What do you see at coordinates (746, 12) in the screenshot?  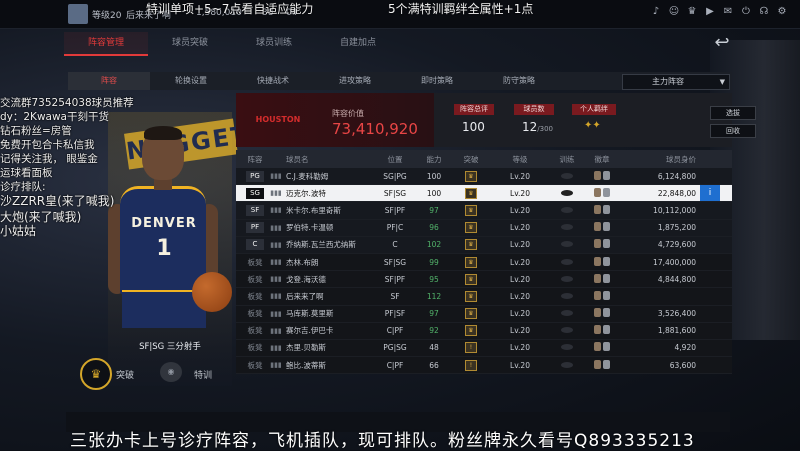 I see `power-icon: ⏻` at bounding box center [746, 12].